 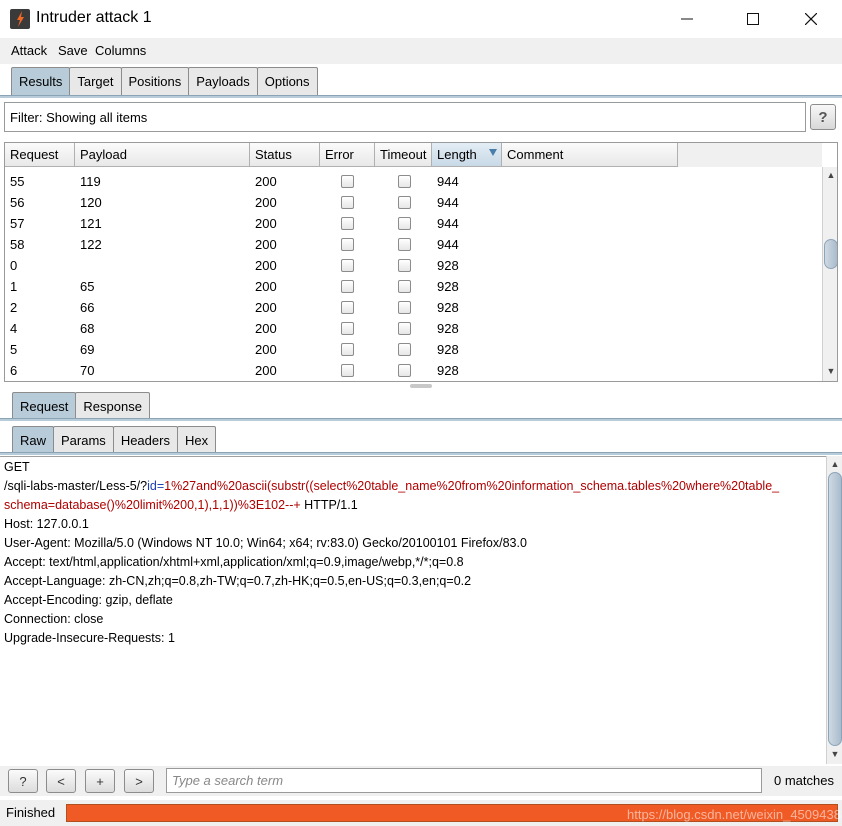 I want to click on watermark: https://blog.csdn.net/weixin_45094388, so click(x=734, y=814).